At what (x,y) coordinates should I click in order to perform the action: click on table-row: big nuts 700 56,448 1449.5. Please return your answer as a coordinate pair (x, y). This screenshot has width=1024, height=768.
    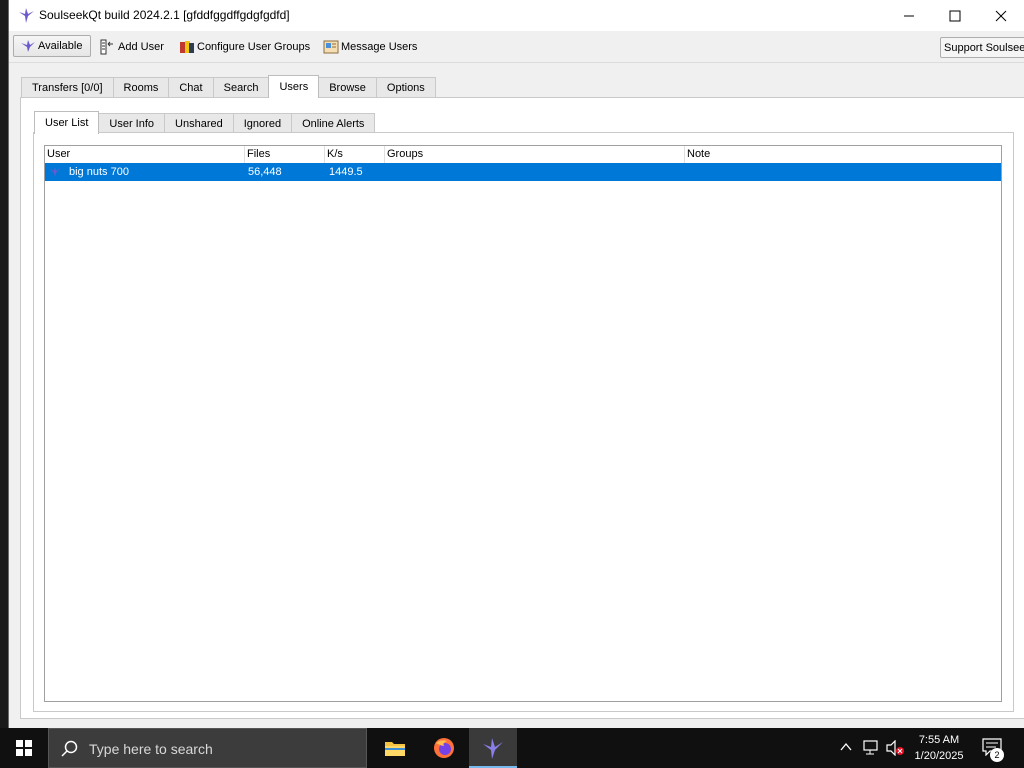
    Looking at the image, I should click on (523, 172).